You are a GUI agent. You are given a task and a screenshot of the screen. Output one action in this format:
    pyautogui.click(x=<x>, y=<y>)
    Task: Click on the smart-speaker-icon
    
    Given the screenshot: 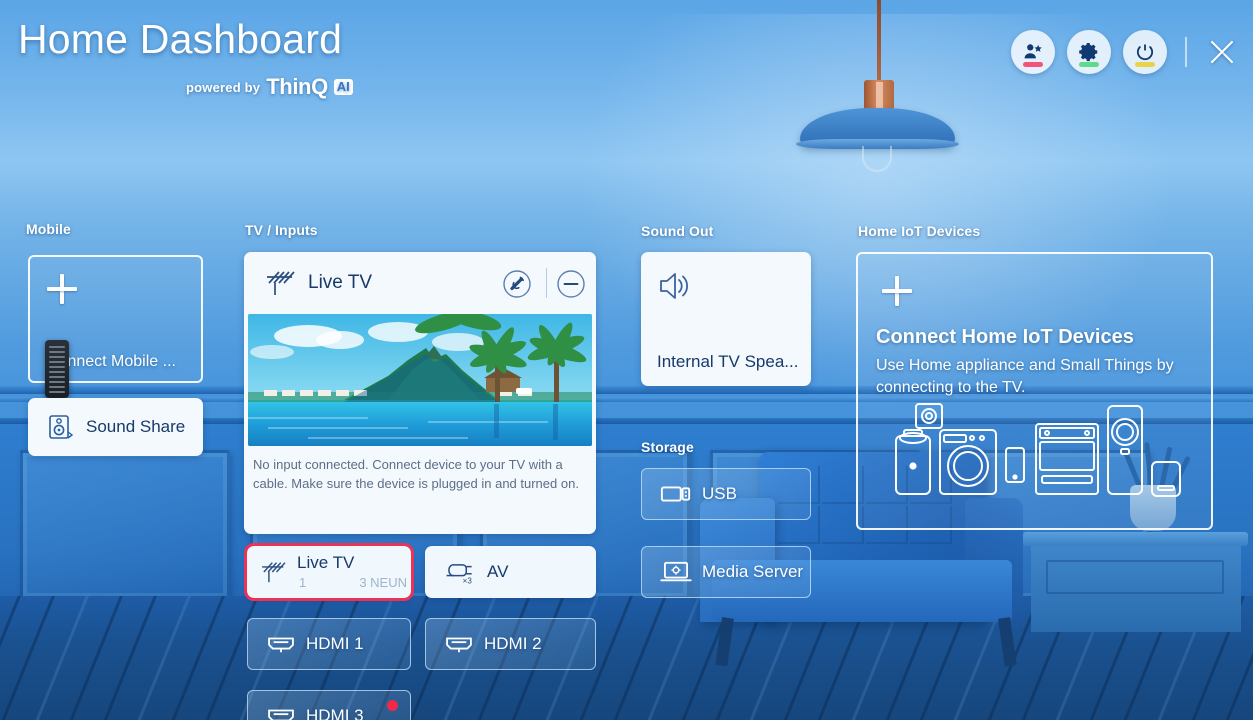 What is the action you would take?
    pyautogui.click(x=1166, y=479)
    